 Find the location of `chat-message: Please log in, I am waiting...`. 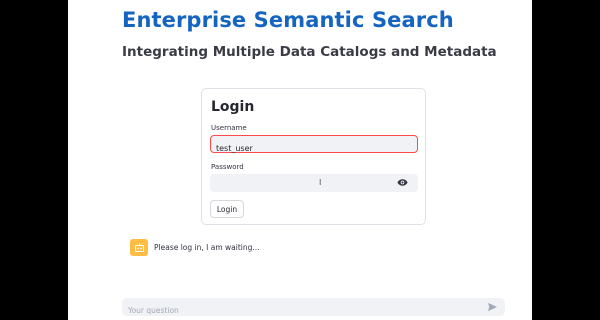

chat-message: Please log in, I am waiting... is located at coordinates (195, 247).